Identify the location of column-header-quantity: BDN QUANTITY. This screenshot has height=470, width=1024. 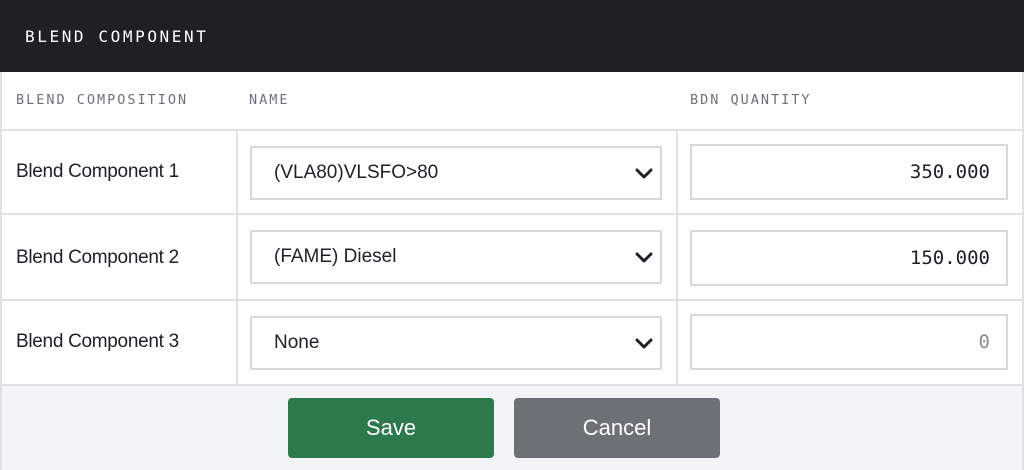
(751, 100).